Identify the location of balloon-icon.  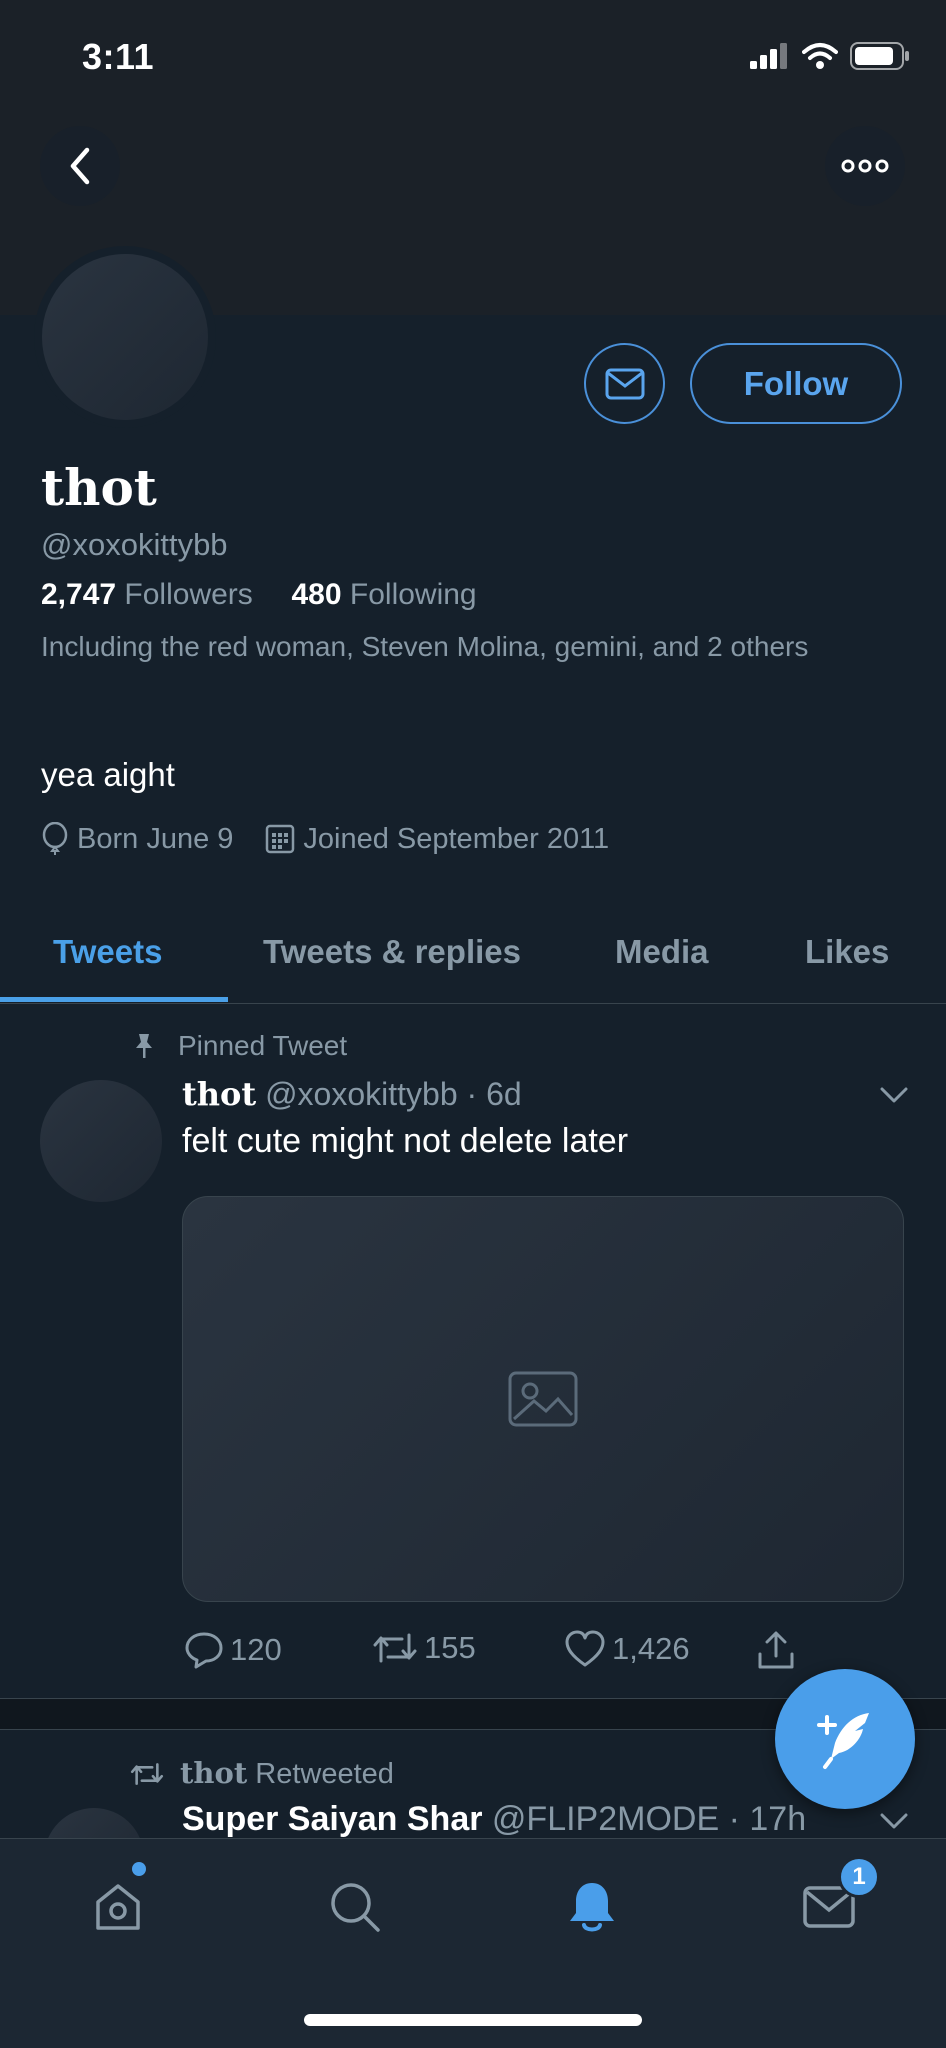
(55, 838).